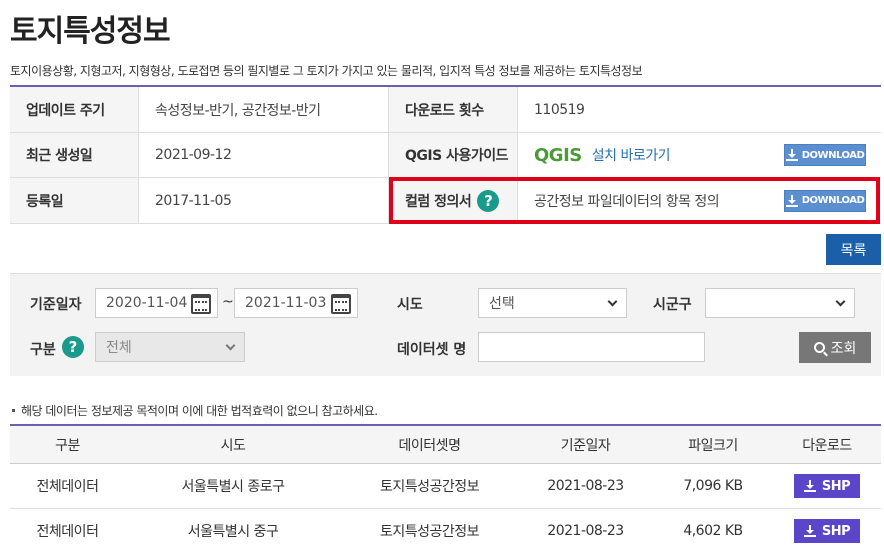 This screenshot has height=550, width=884. I want to click on header-dataset: 데이터셋명, so click(429, 445).